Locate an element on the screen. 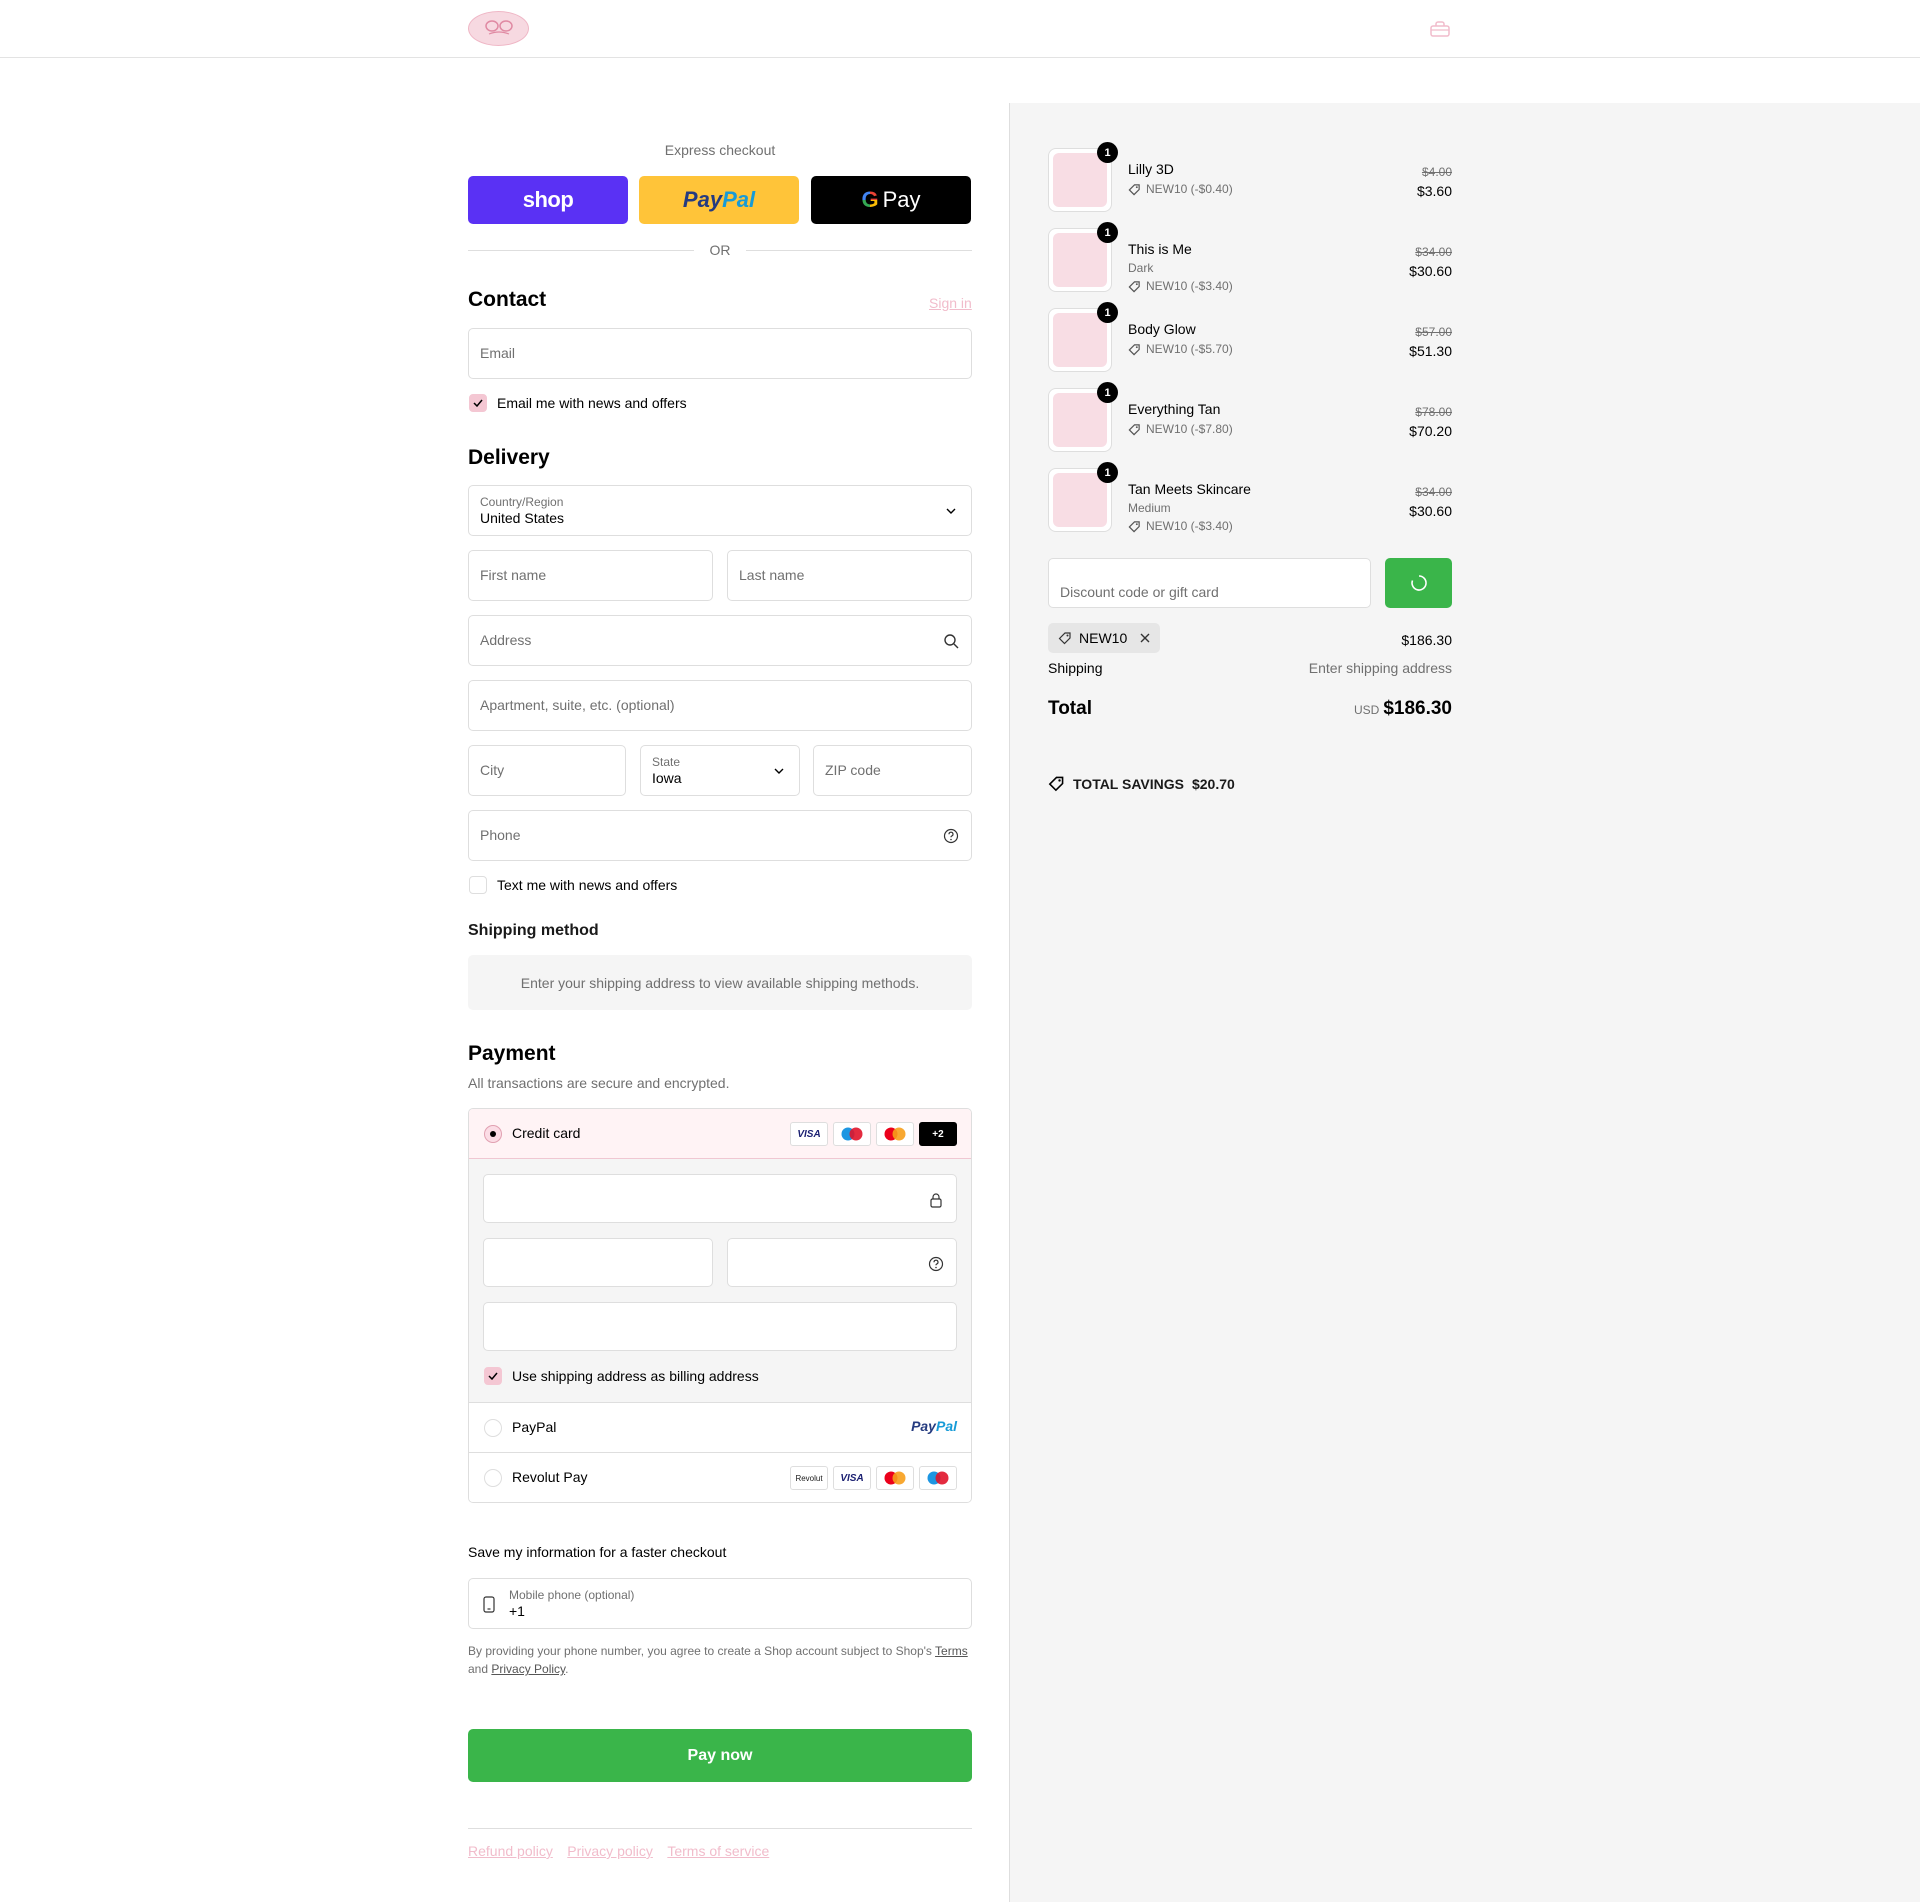 This screenshot has width=1920, height=1902. mobile-value: +1 is located at coordinates (517, 1611).